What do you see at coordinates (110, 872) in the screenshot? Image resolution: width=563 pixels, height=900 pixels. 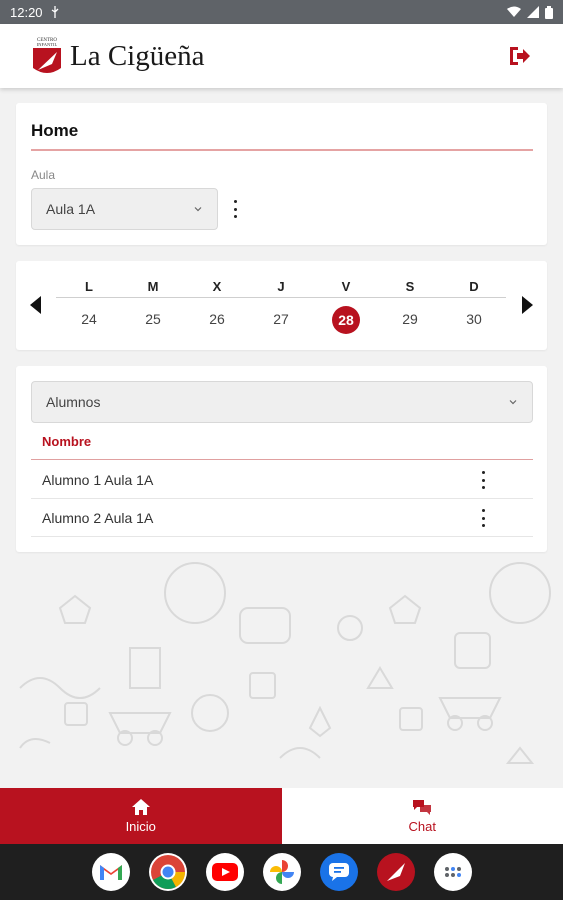 I see `gmail-icon` at bounding box center [110, 872].